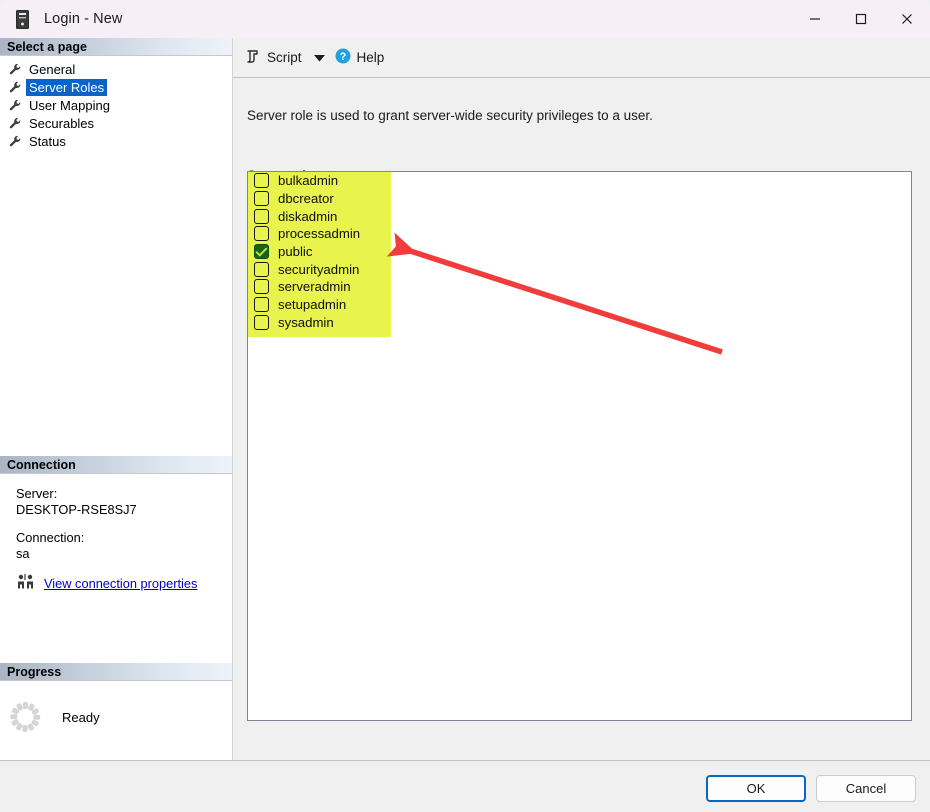  I want to click on window-controls, so click(861, 19).